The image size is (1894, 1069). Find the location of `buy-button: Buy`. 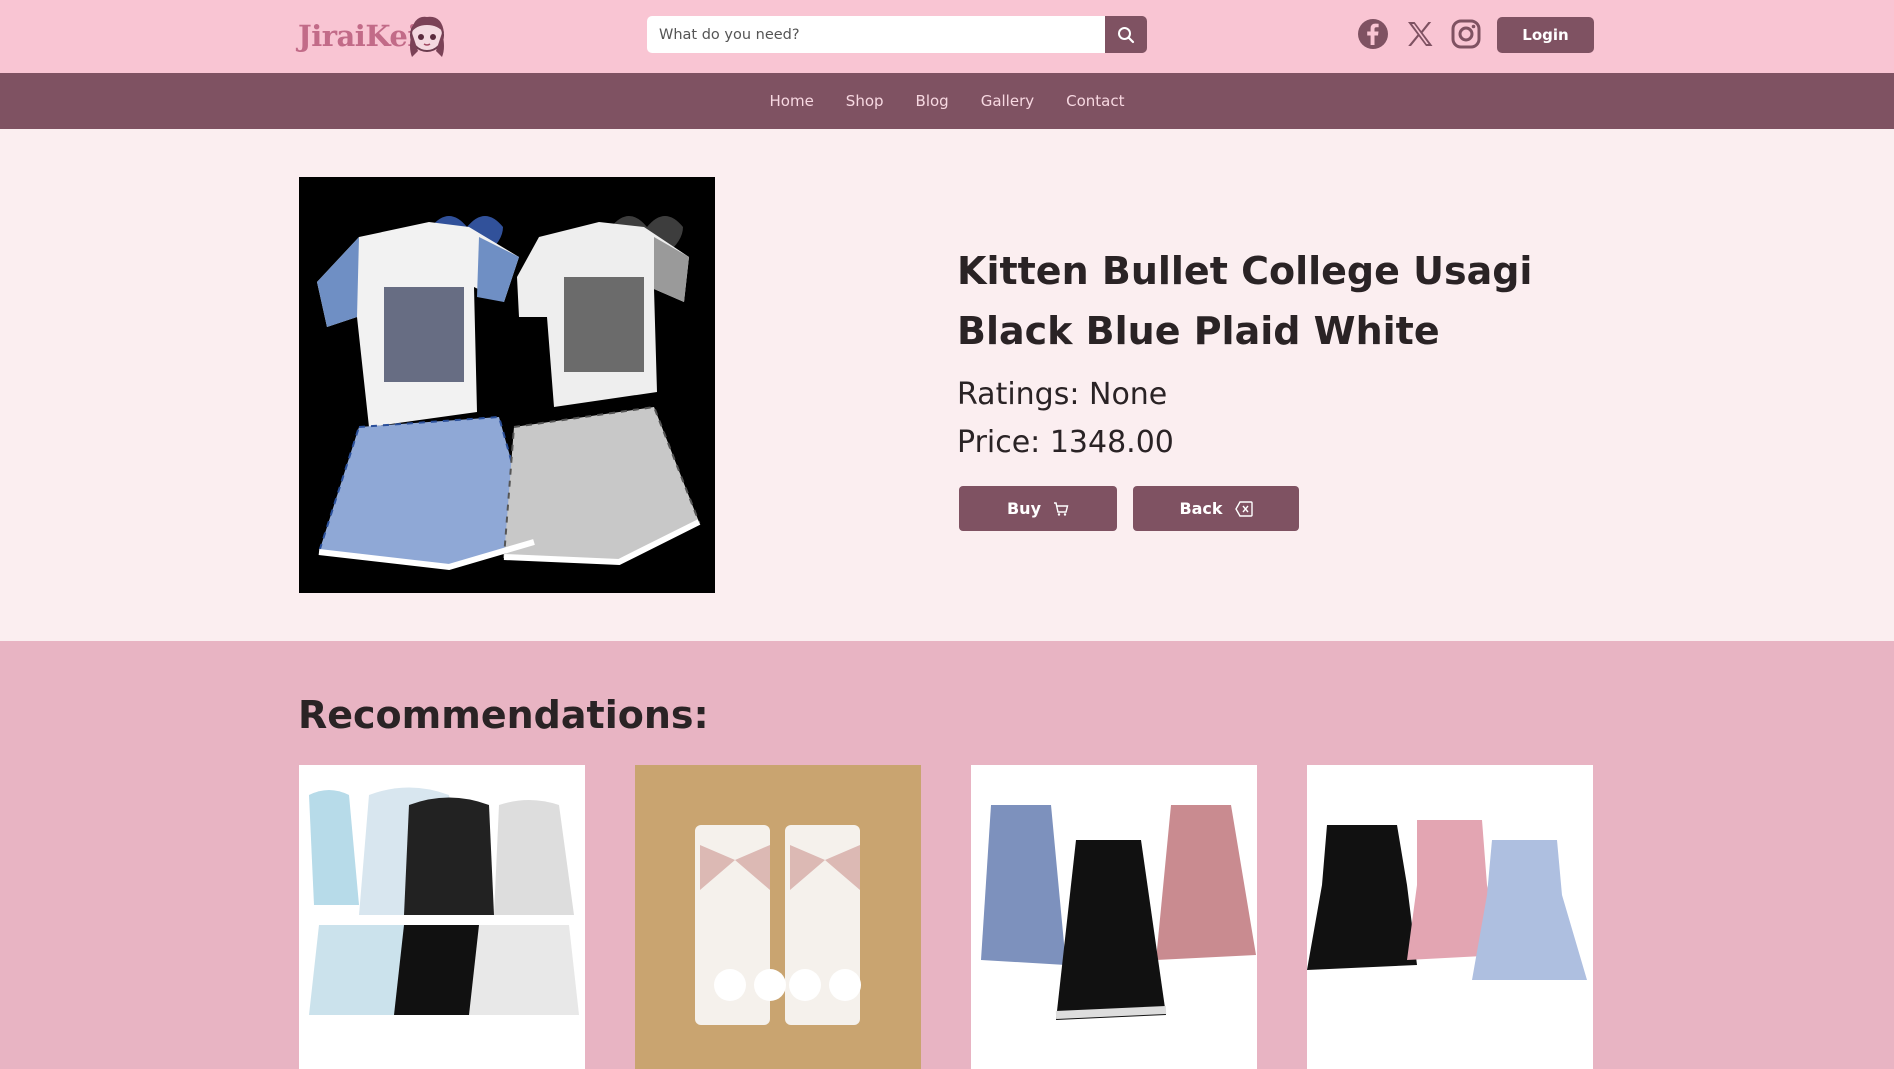

buy-button: Buy is located at coordinates (1038, 508).